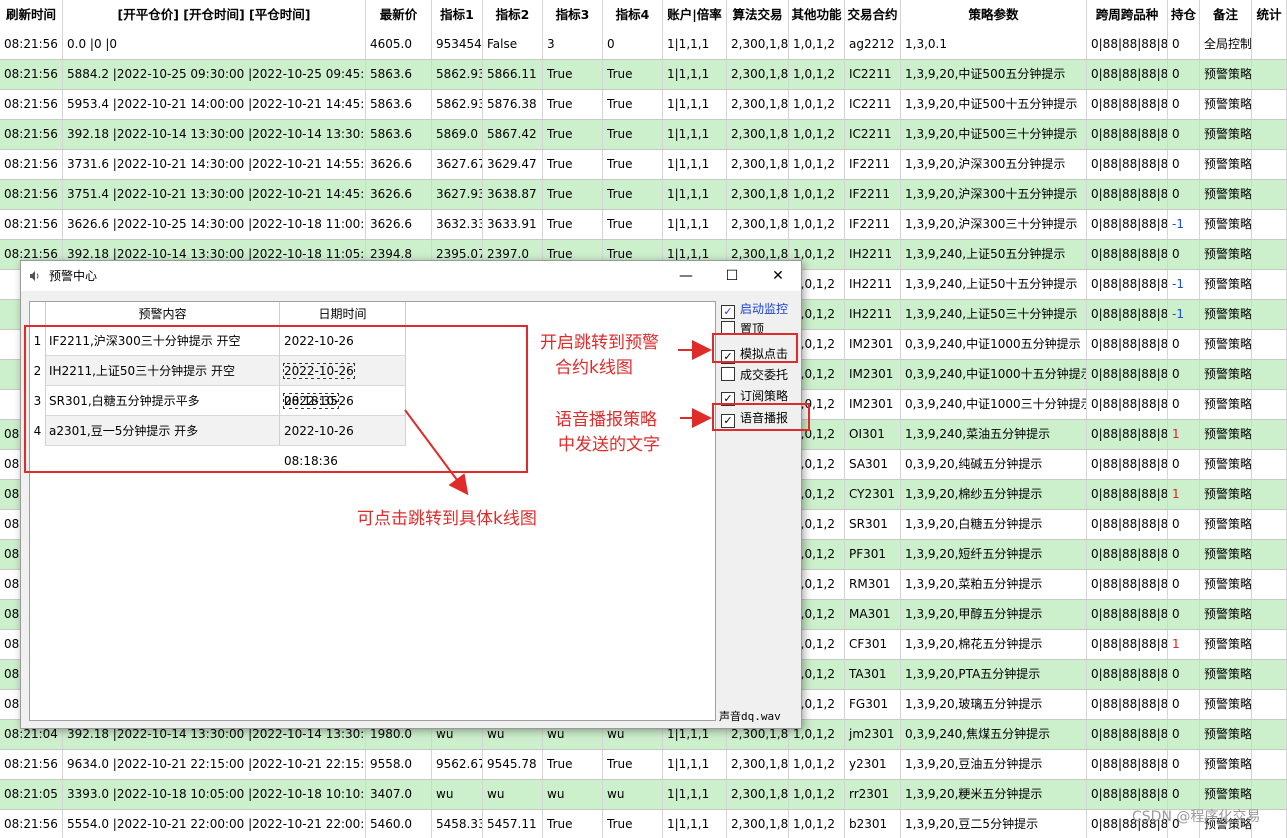 This screenshot has height=838, width=1287. I want to click on cell-11: 1,3,9,20,菜粕五分钟提示, so click(994, 584).